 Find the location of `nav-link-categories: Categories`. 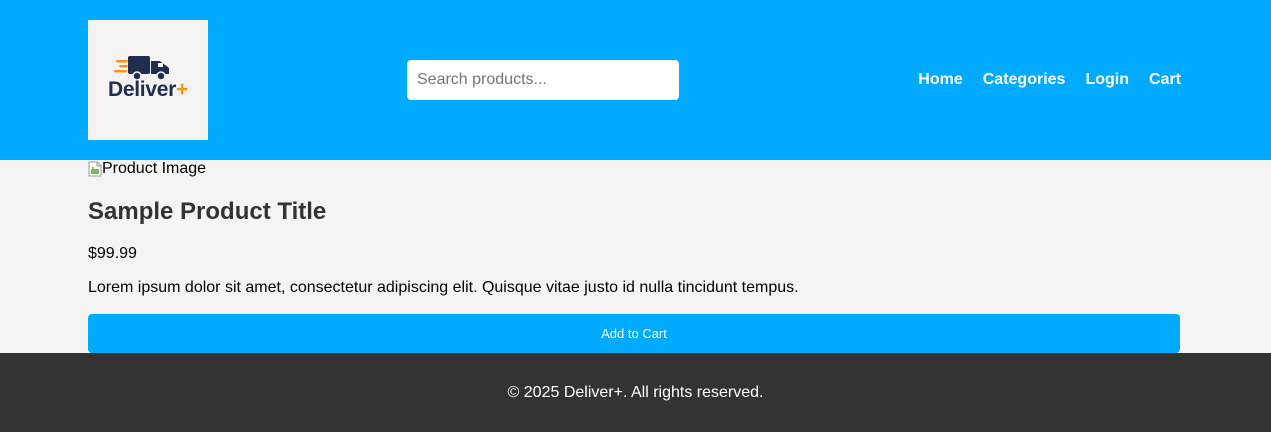

nav-link-categories: Categories is located at coordinates (1024, 80).